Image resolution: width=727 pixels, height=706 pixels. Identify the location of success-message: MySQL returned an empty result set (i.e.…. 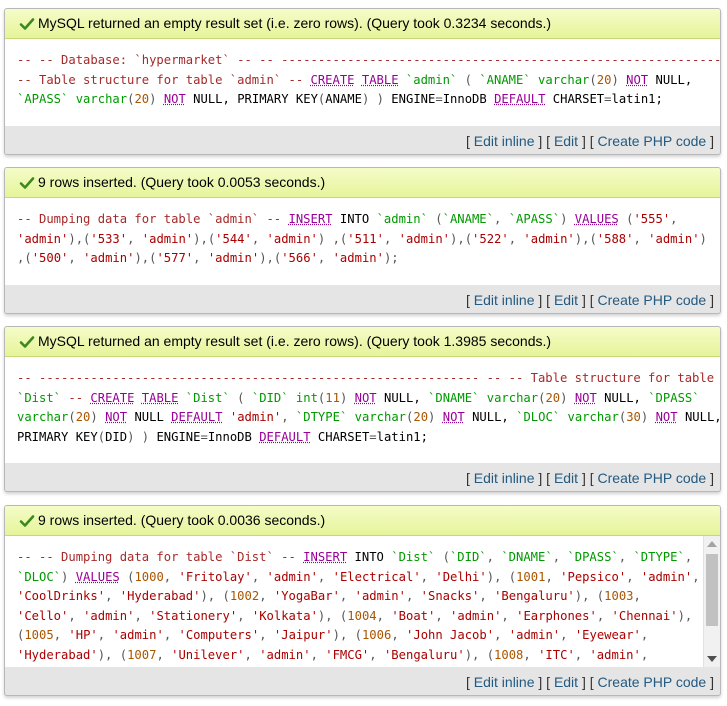
(362, 342).